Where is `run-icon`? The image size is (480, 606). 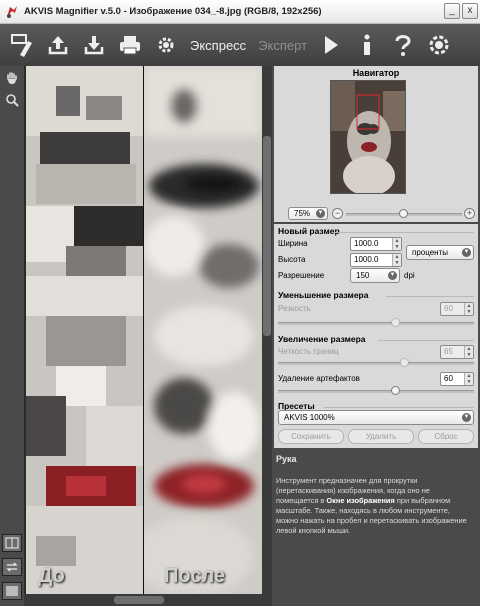 run-icon is located at coordinates (332, 45).